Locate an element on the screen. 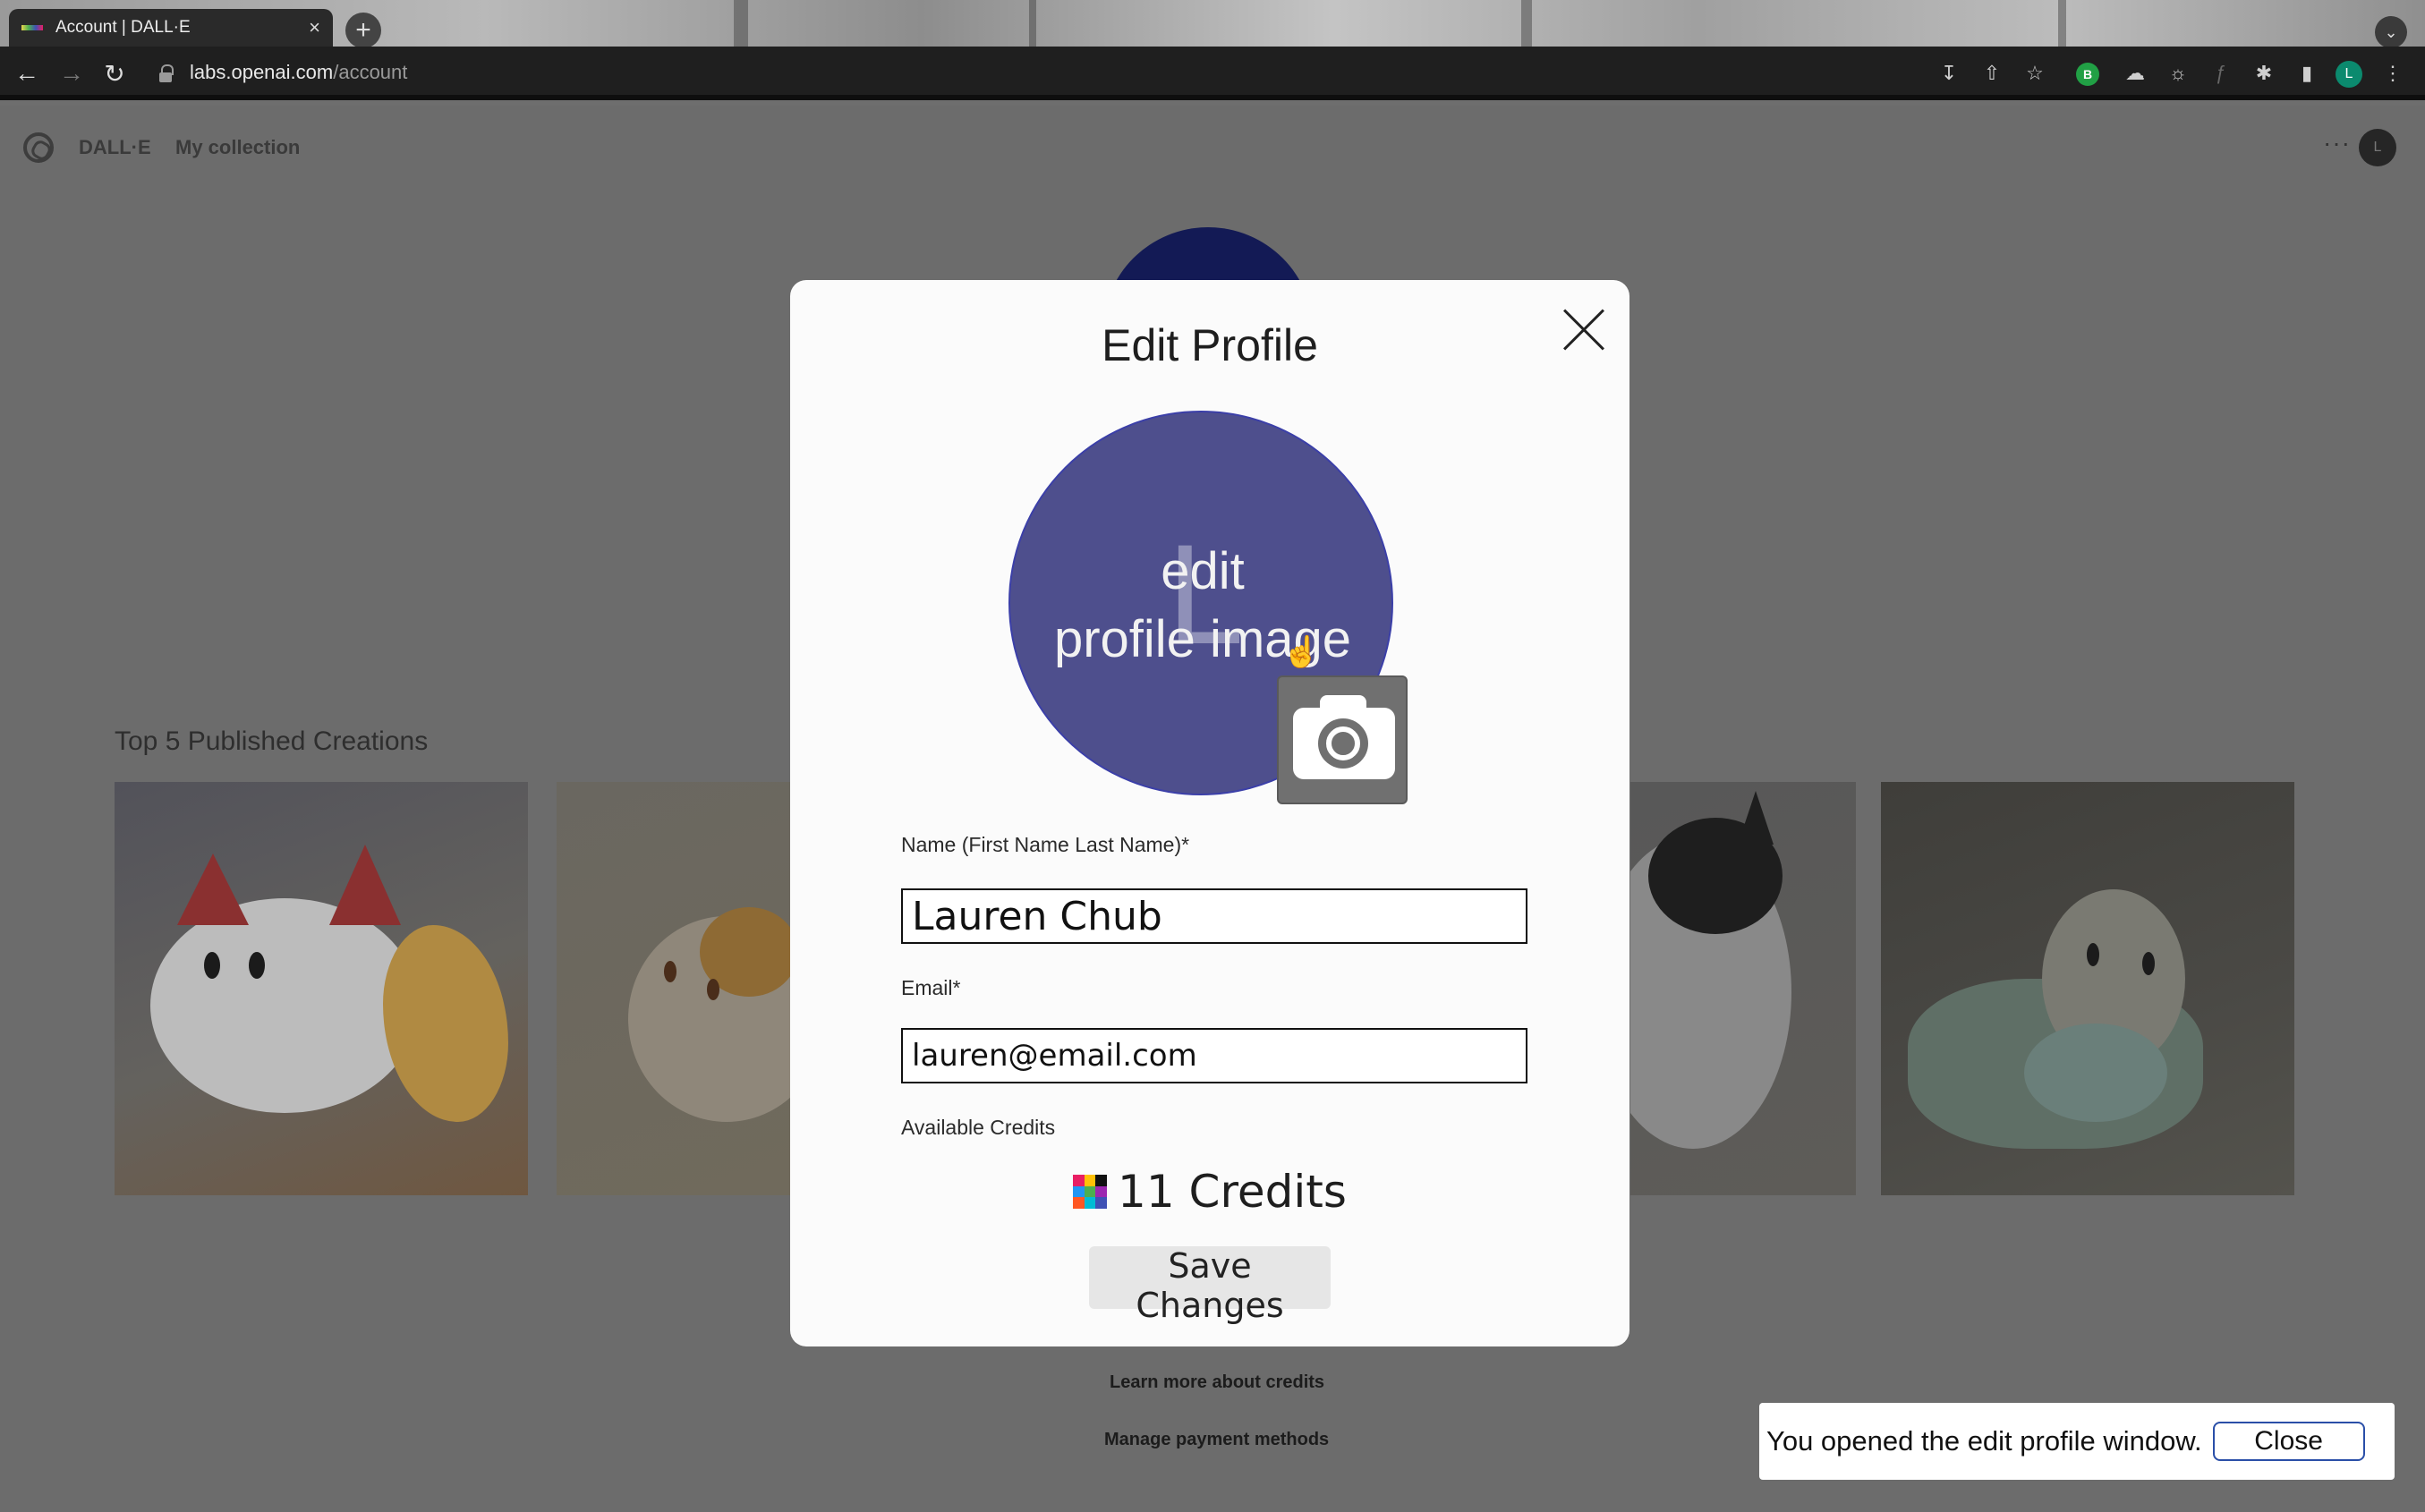 The height and width of the screenshot is (1512, 2425). camera-lens-icon is located at coordinates (1343, 743).